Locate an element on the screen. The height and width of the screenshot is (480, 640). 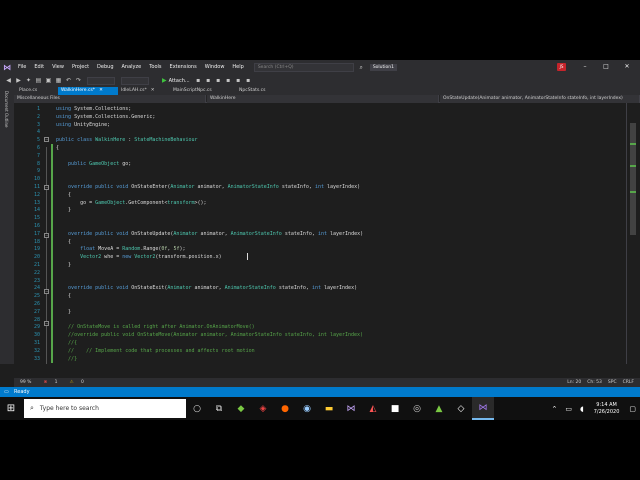
zoom-level: 99 % is located at coordinates (25, 382).